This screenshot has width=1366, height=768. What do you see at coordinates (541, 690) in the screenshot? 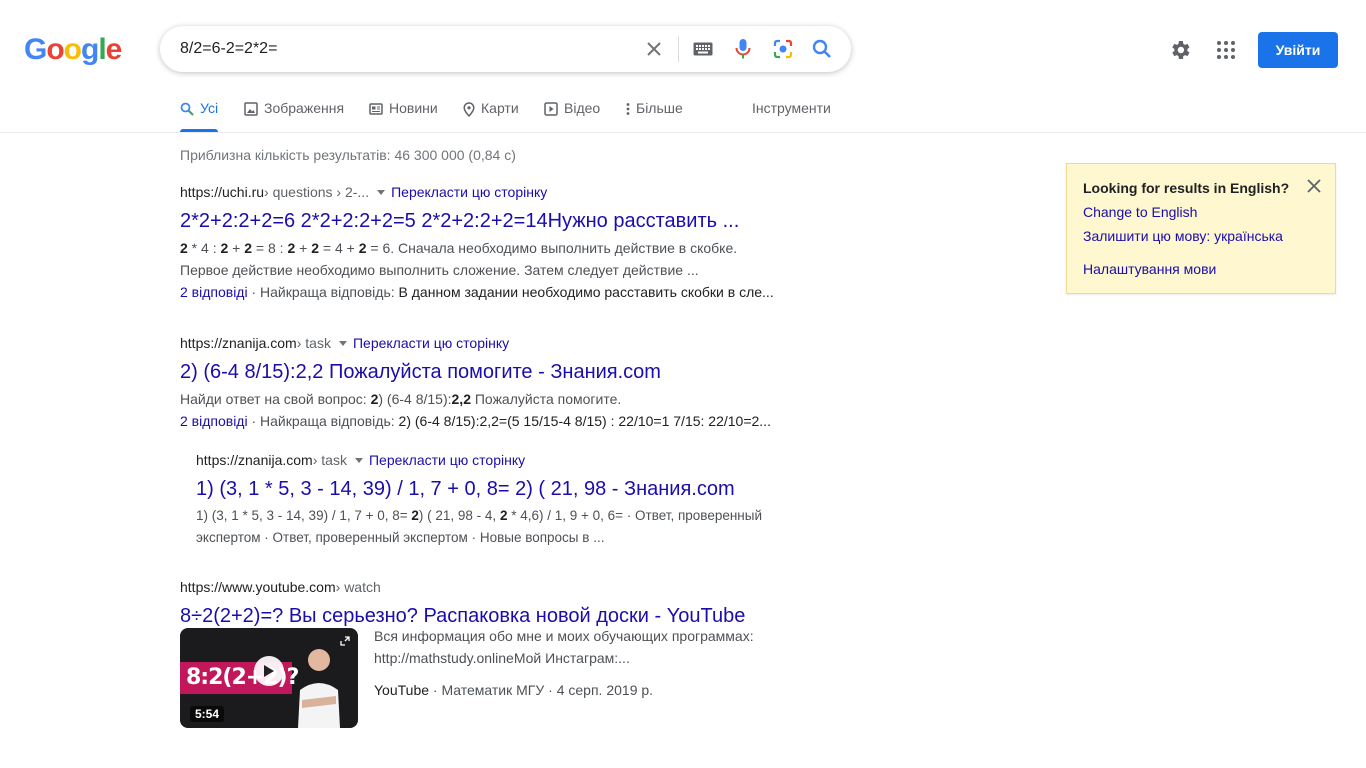
I see `video-meta-text: · Математик МГУ · 4 серп. 2019 р.` at bounding box center [541, 690].